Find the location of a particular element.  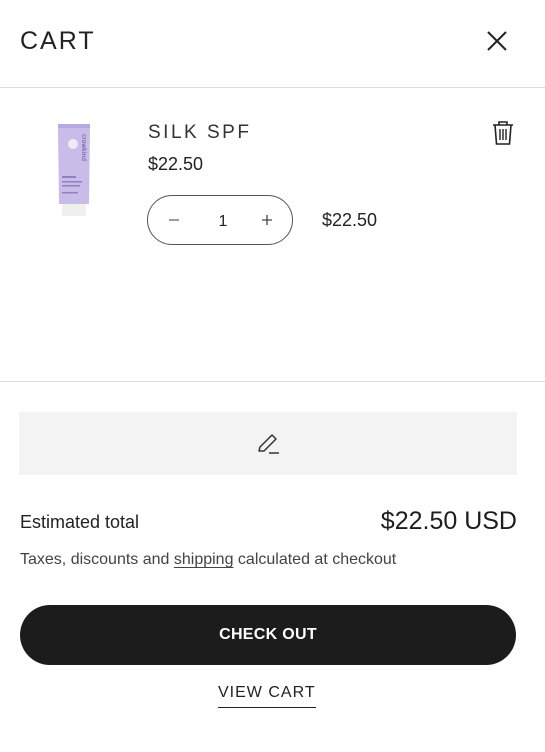

estimated-total-label: Estimated total is located at coordinates (80, 522).